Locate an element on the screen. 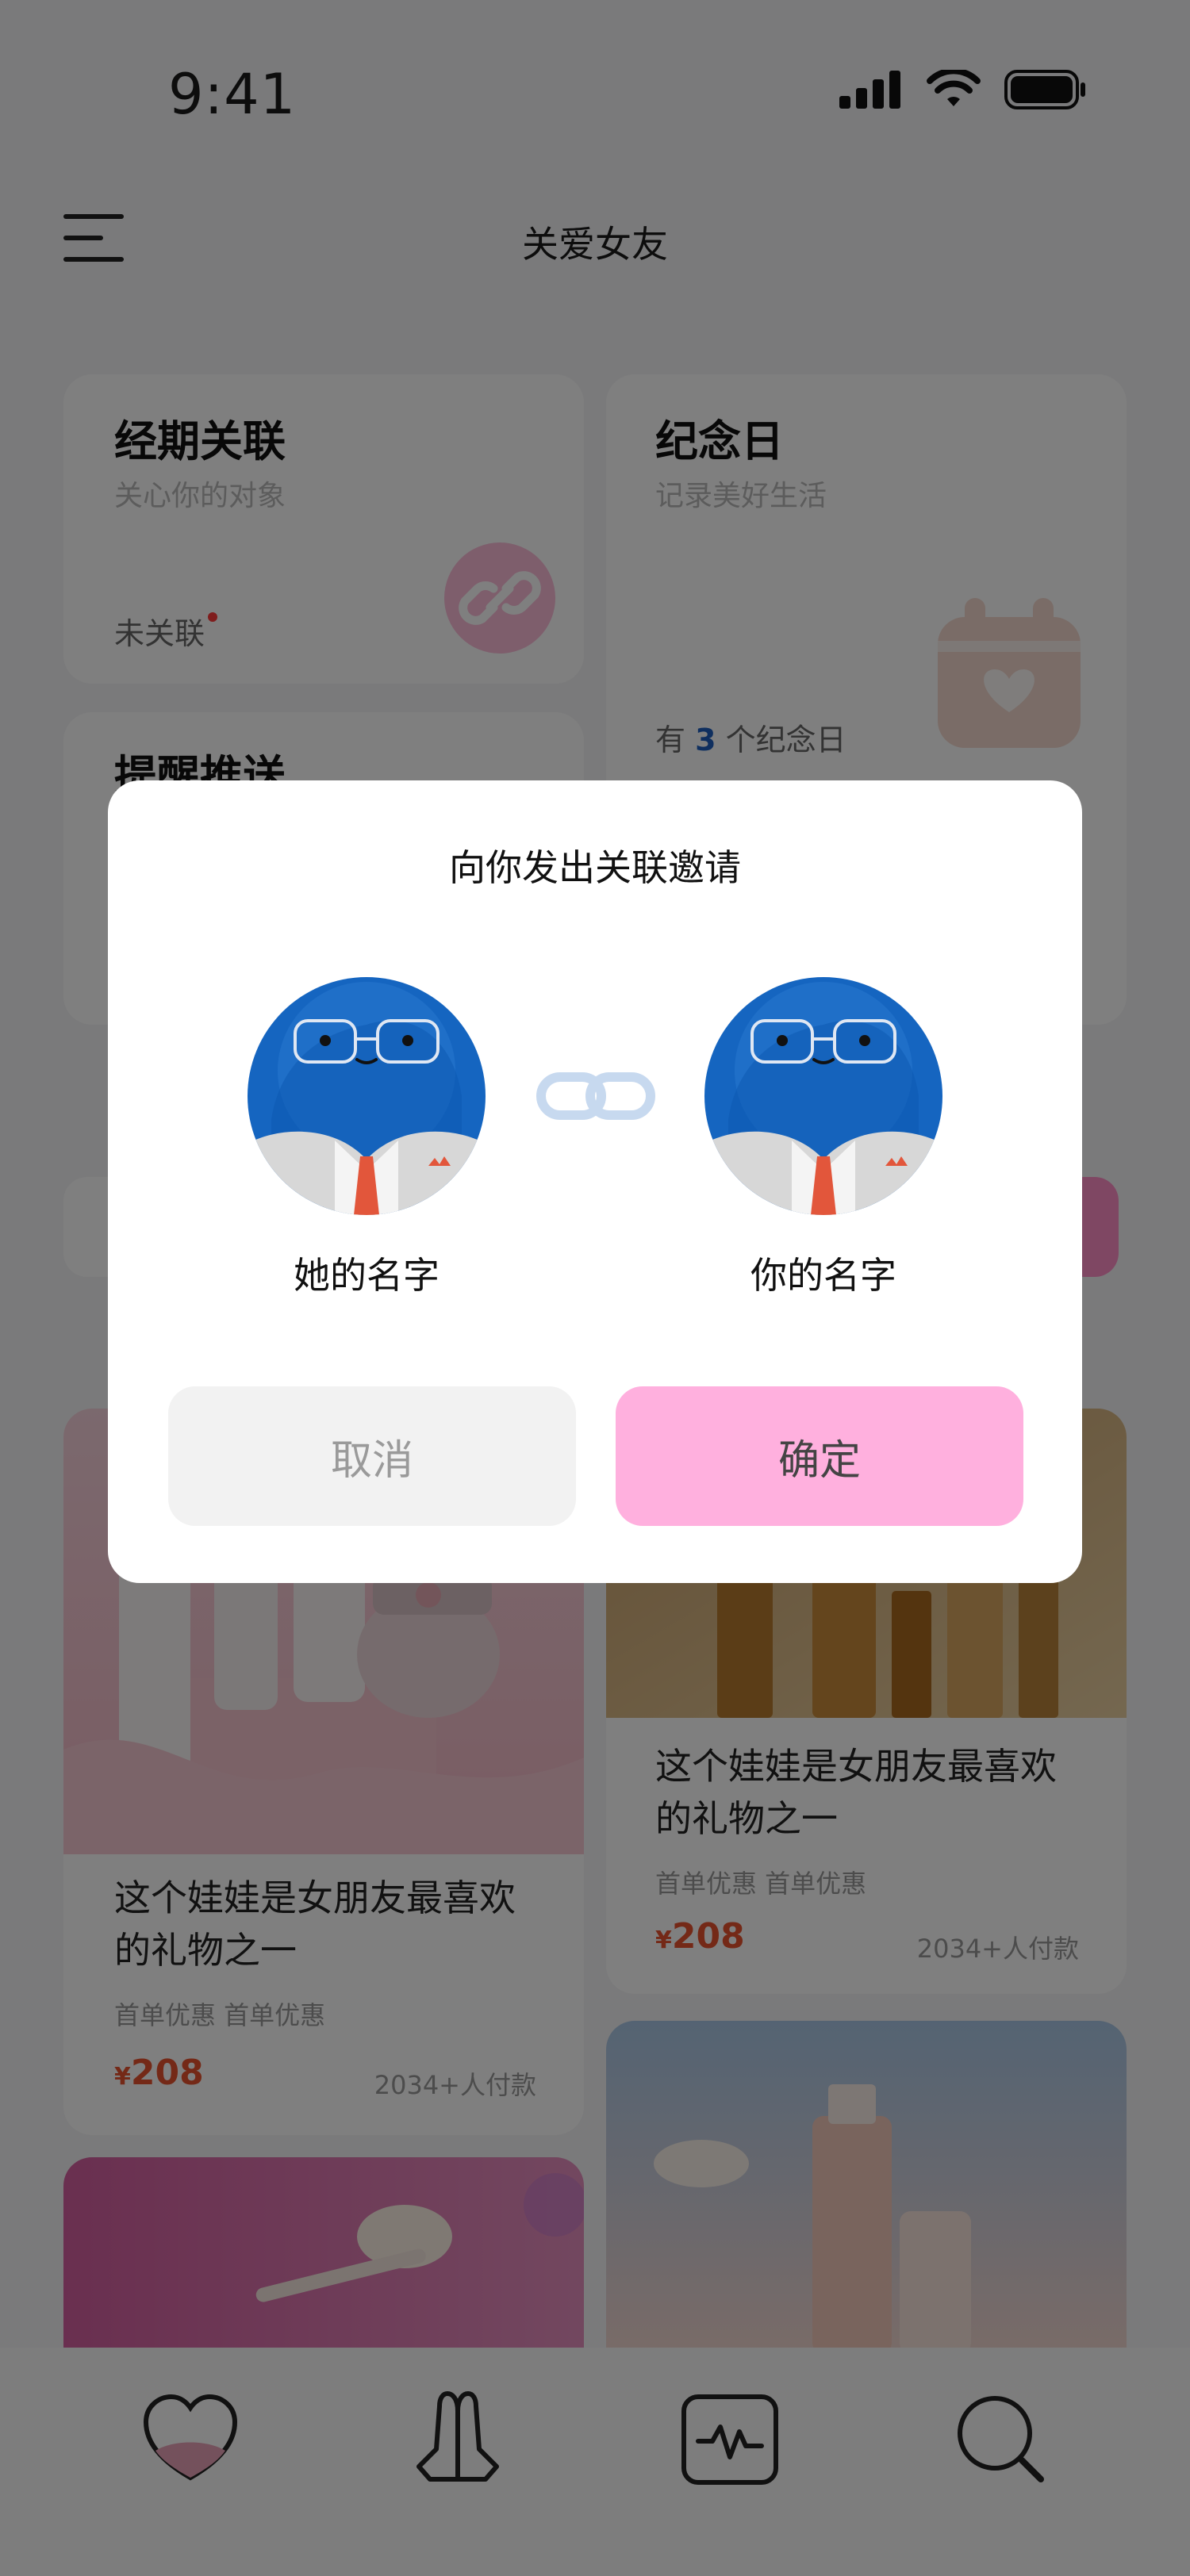  cancel-button: 取消 is located at coordinates (372, 1456).